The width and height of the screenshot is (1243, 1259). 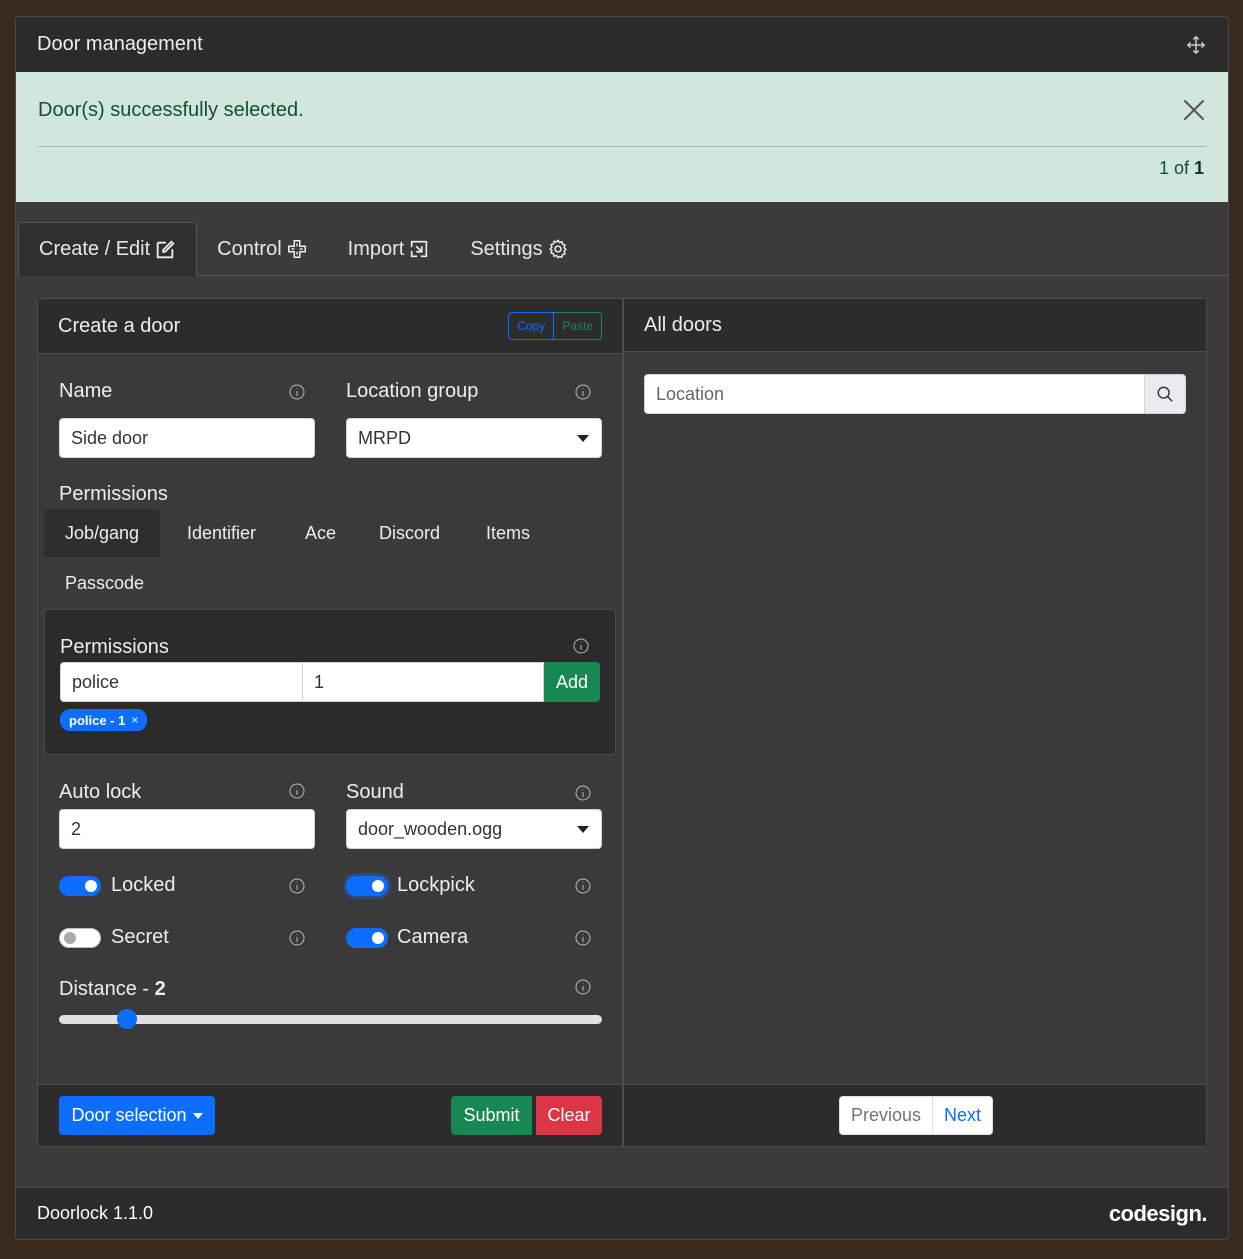 I want to click on create-door-title: Create a door, so click(x=119, y=325).